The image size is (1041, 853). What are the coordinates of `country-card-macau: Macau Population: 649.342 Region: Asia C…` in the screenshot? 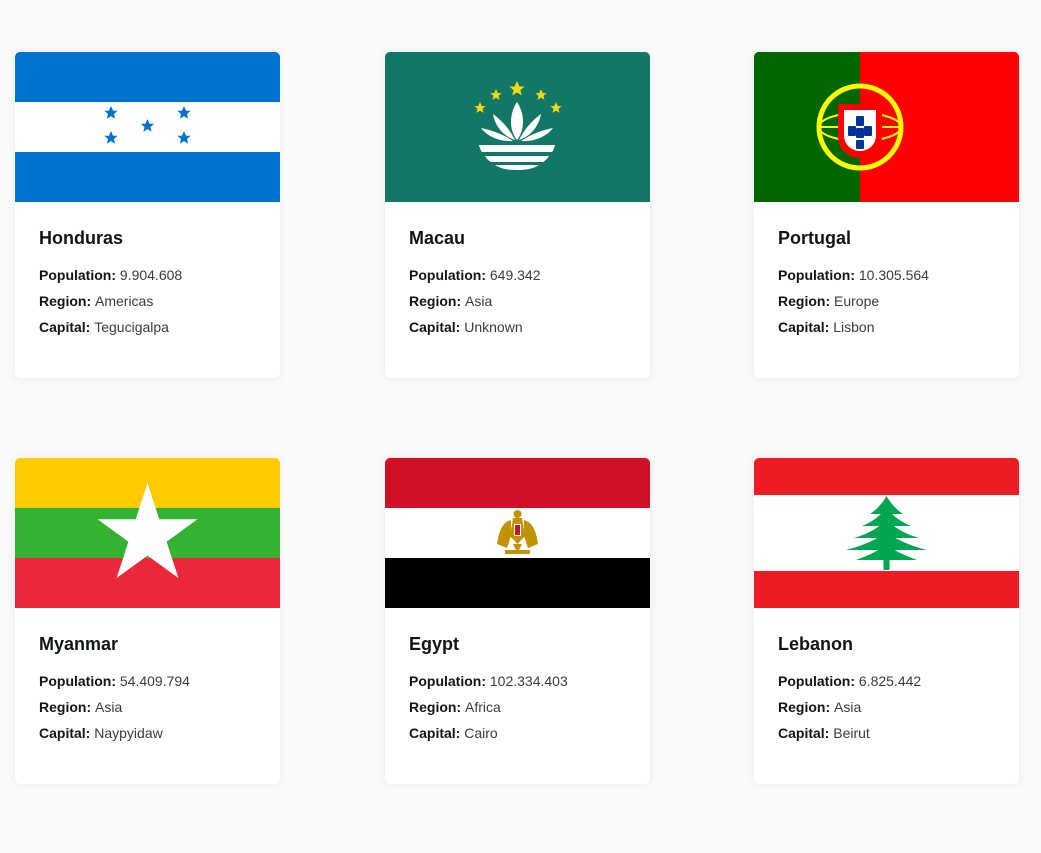 It's located at (517, 215).